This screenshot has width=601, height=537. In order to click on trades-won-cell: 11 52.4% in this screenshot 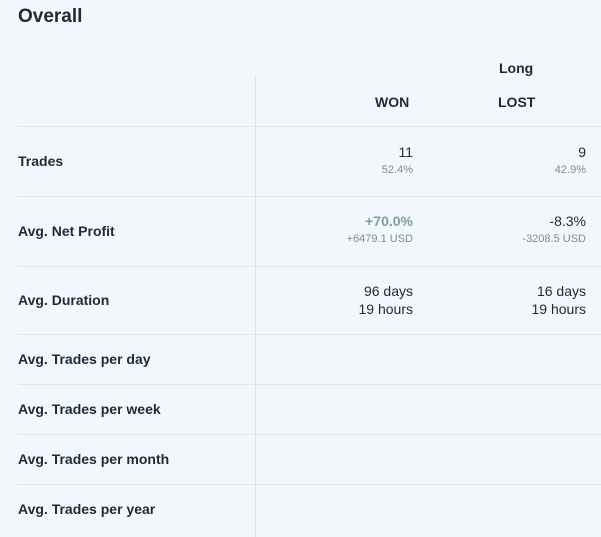, I will do `click(397, 161)`.